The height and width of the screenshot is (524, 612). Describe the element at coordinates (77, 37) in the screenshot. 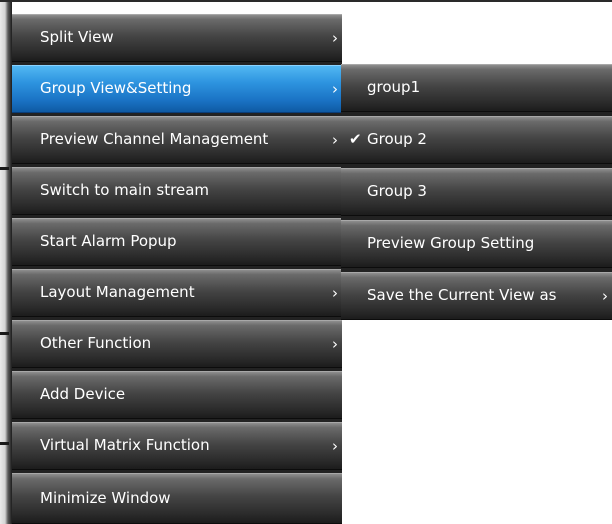

I see `menu-item-label: Split View` at that location.